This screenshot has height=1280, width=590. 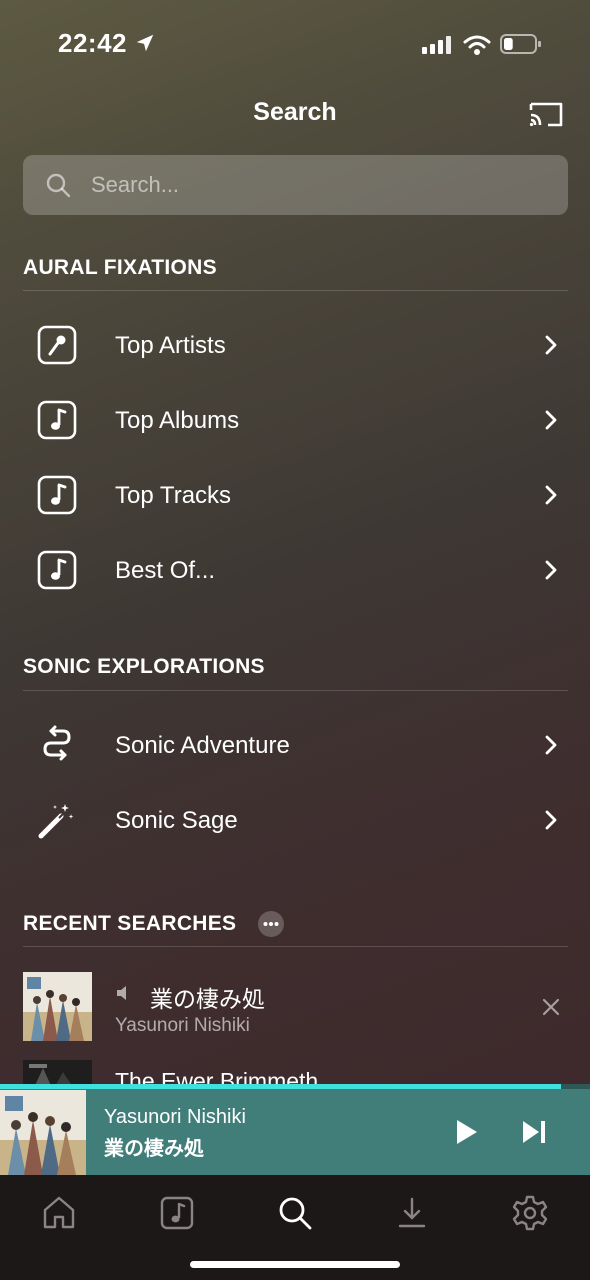 I want to click on now-playing-album-art, so click(x=43, y=1132).